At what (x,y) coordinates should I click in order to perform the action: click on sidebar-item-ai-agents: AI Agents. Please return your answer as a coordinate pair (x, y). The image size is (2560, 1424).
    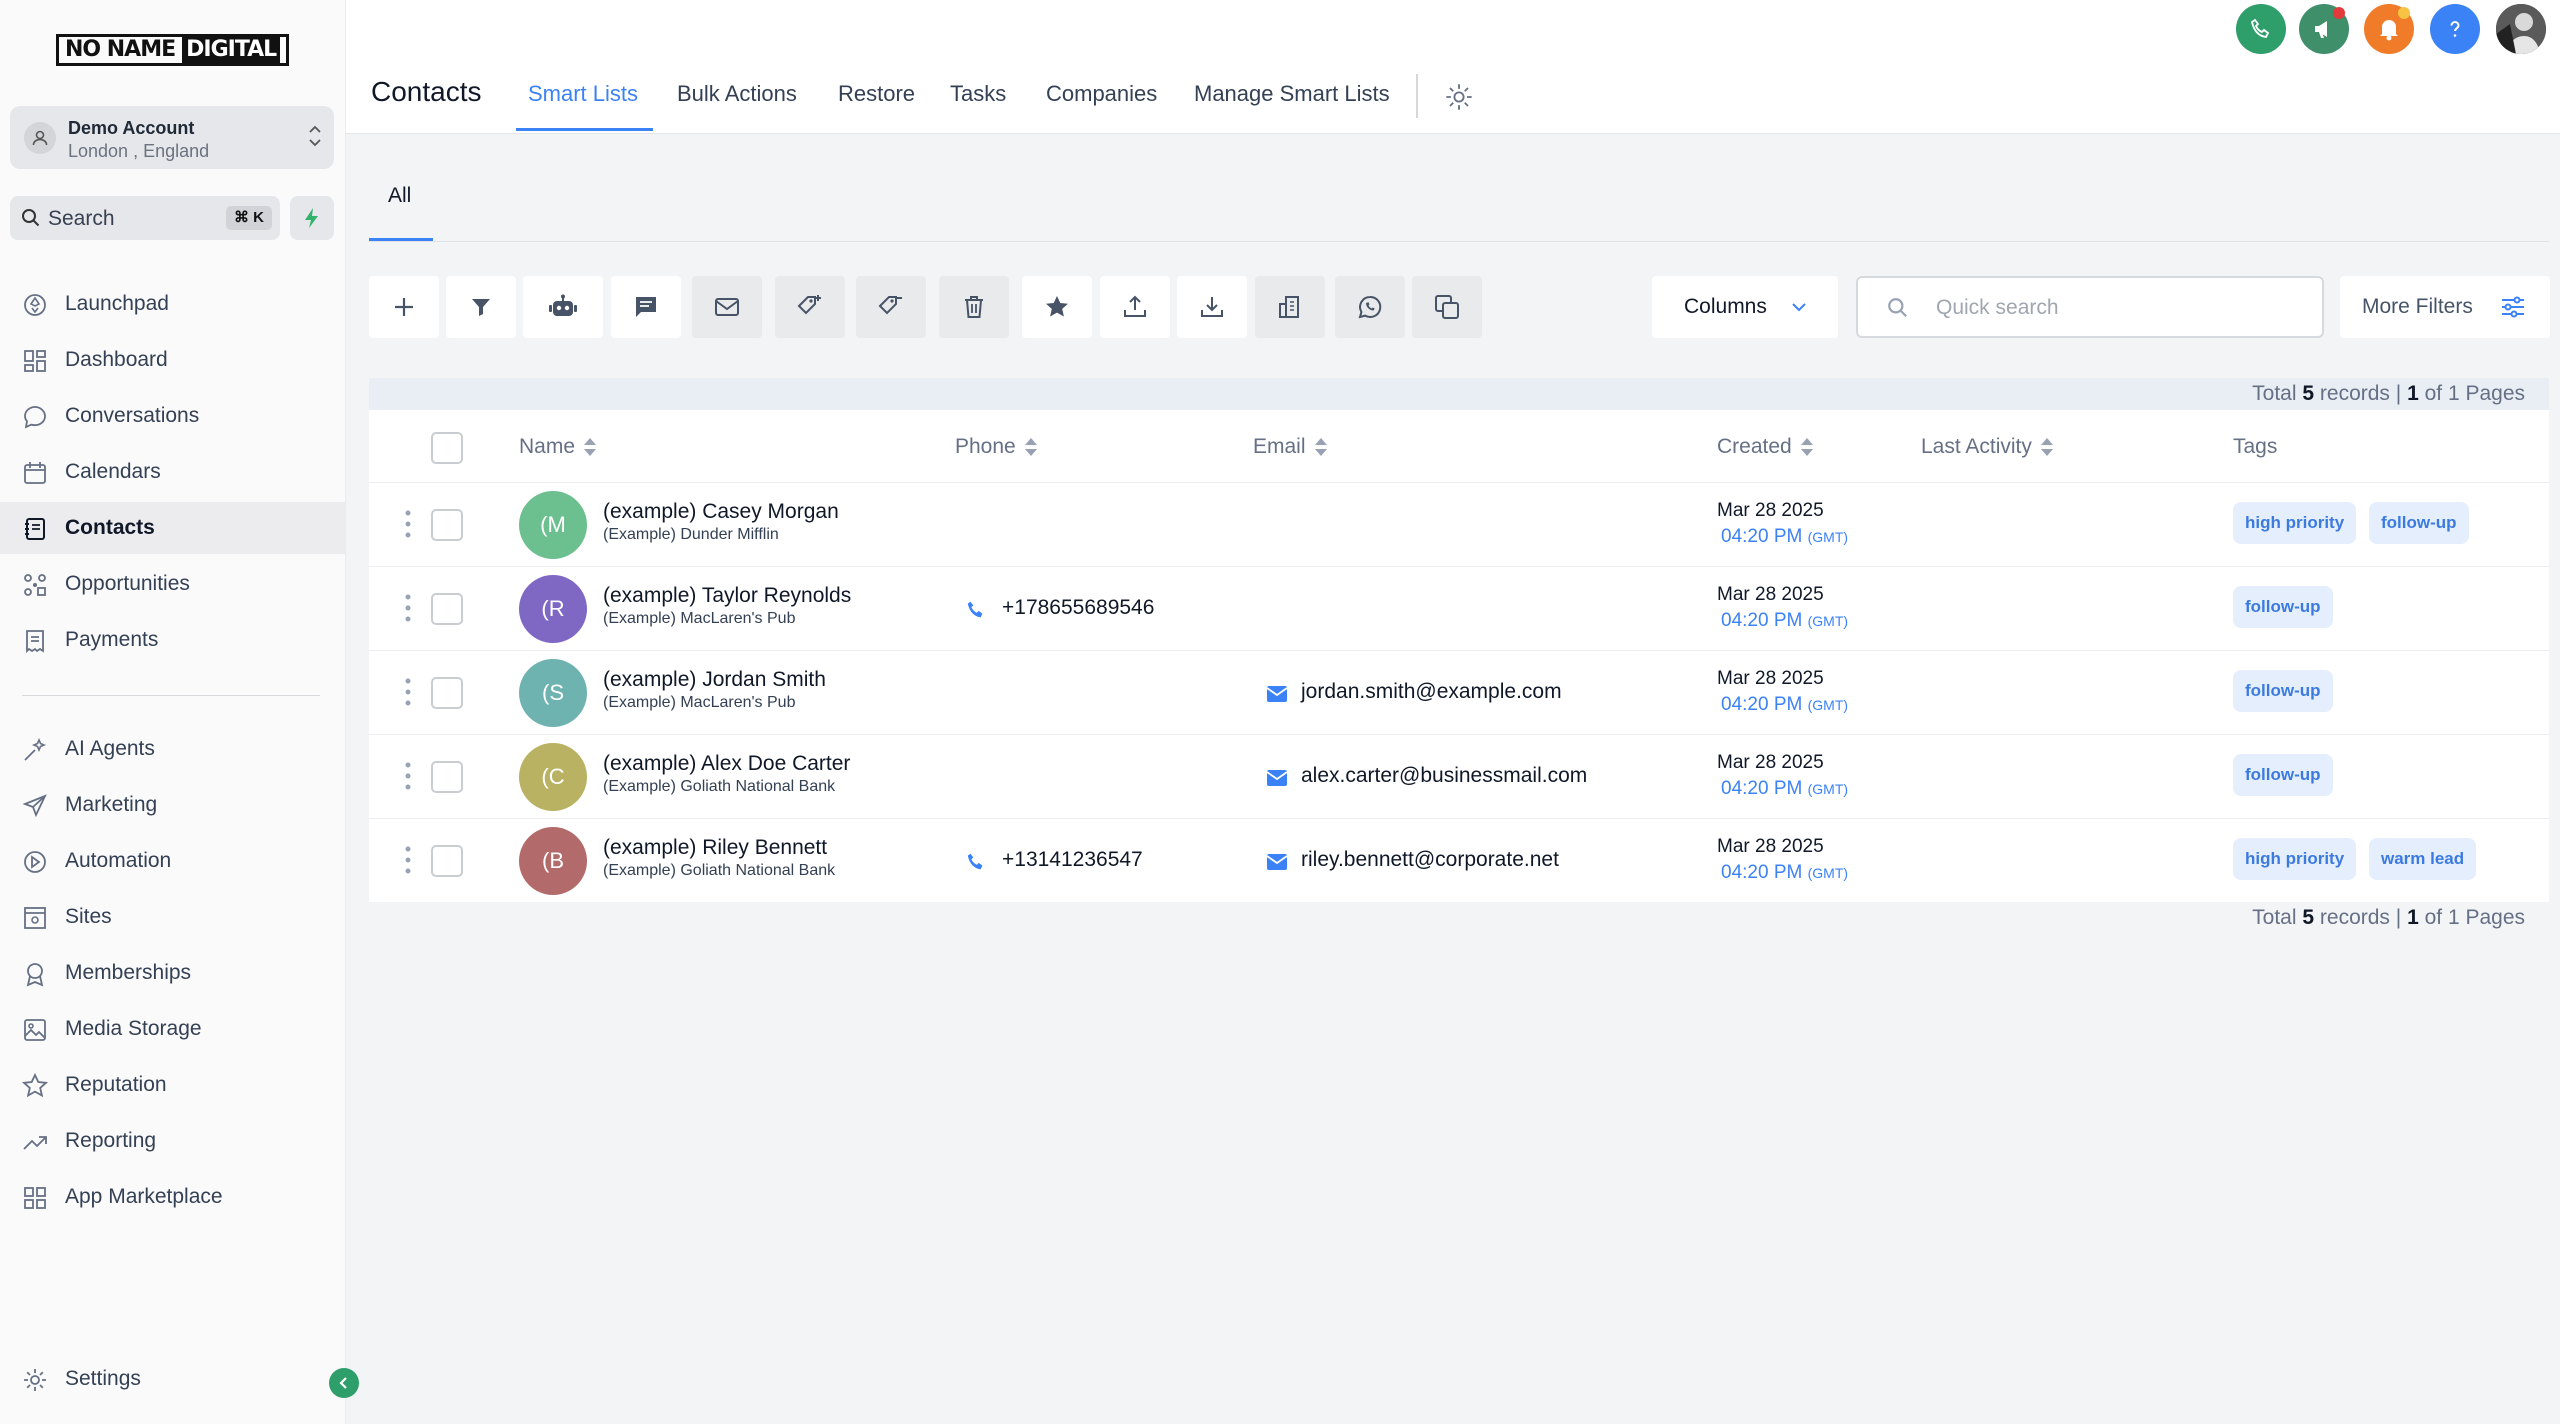
    Looking at the image, I should click on (173, 749).